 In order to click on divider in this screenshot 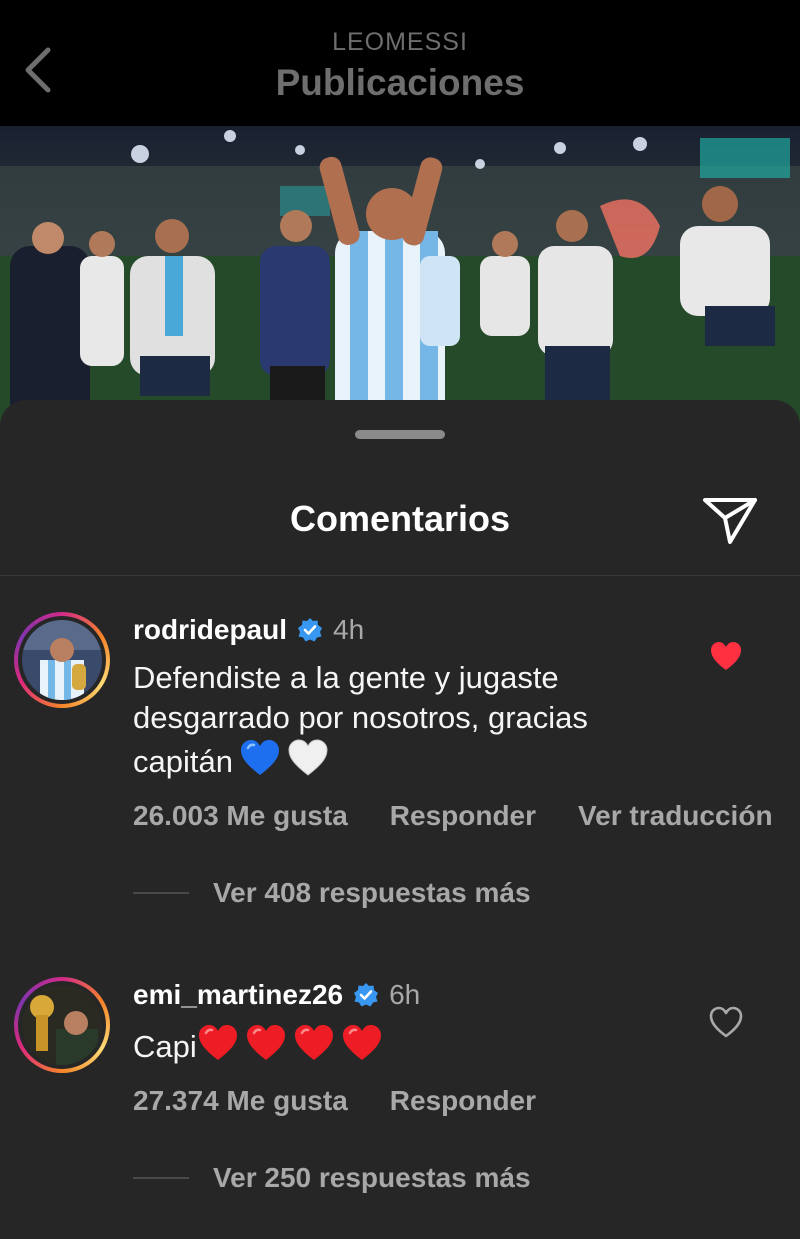, I will do `click(400, 575)`.